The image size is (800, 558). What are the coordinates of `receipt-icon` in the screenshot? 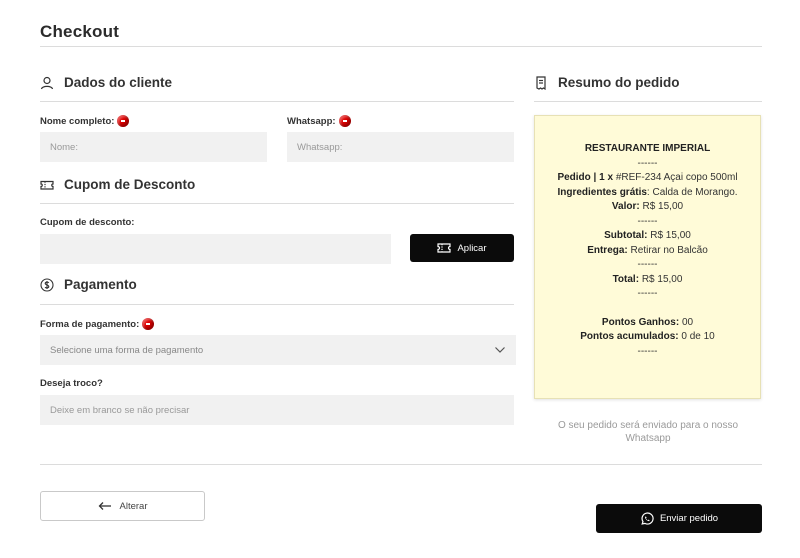 It's located at (541, 82).